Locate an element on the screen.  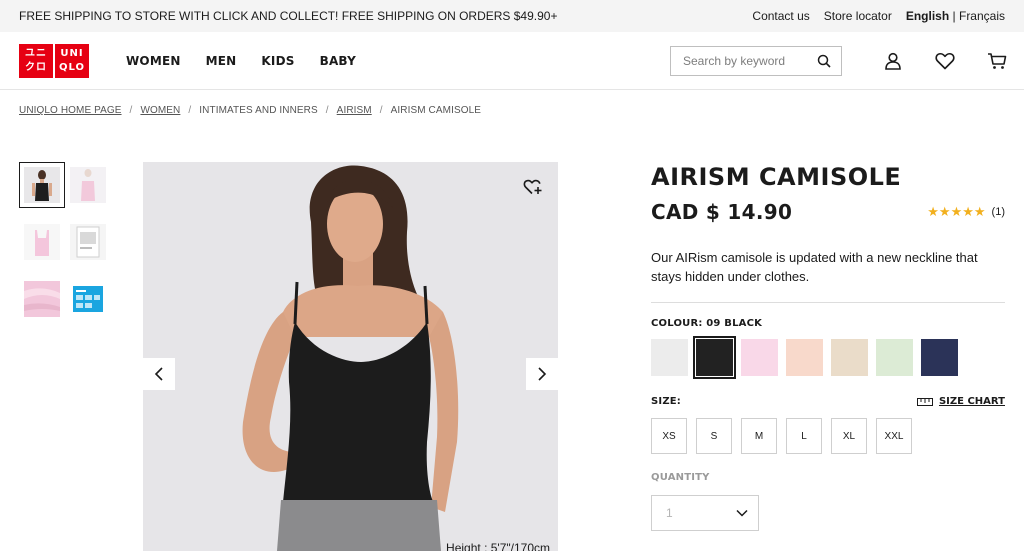
colour-swatch-pink is located at coordinates (759, 357).